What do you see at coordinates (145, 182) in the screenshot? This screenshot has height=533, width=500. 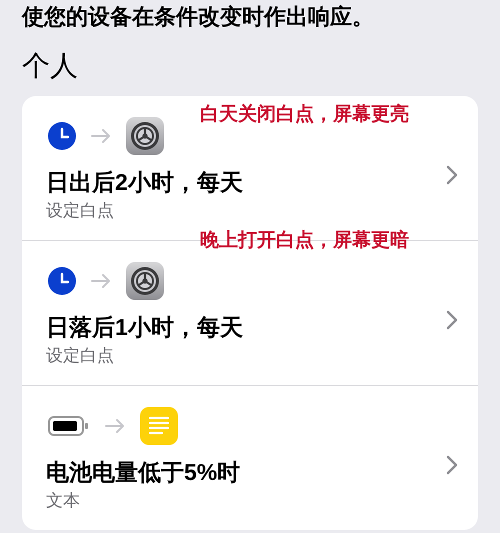 I see `automation-title: 日出后2小时，每天` at bounding box center [145, 182].